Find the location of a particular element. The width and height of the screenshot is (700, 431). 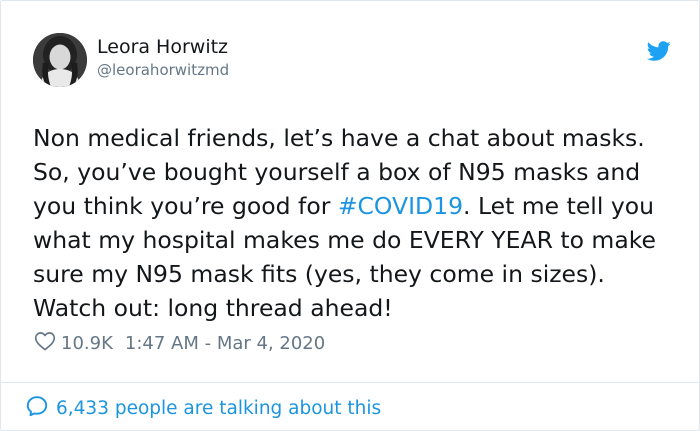

tweet-header: Leora Horwitz @leorahorwitzmd is located at coordinates (353, 61).